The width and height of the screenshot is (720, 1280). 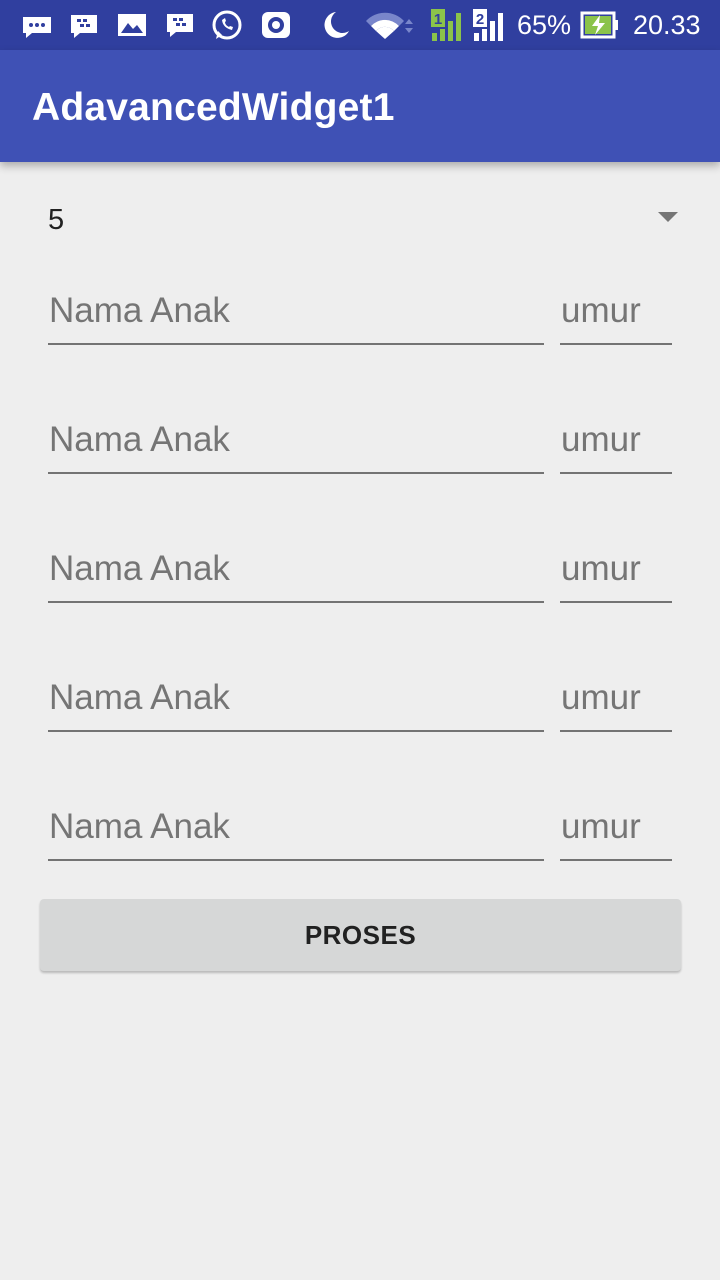 What do you see at coordinates (668, 217) in the screenshot?
I see `dropdown-arrow-icon` at bounding box center [668, 217].